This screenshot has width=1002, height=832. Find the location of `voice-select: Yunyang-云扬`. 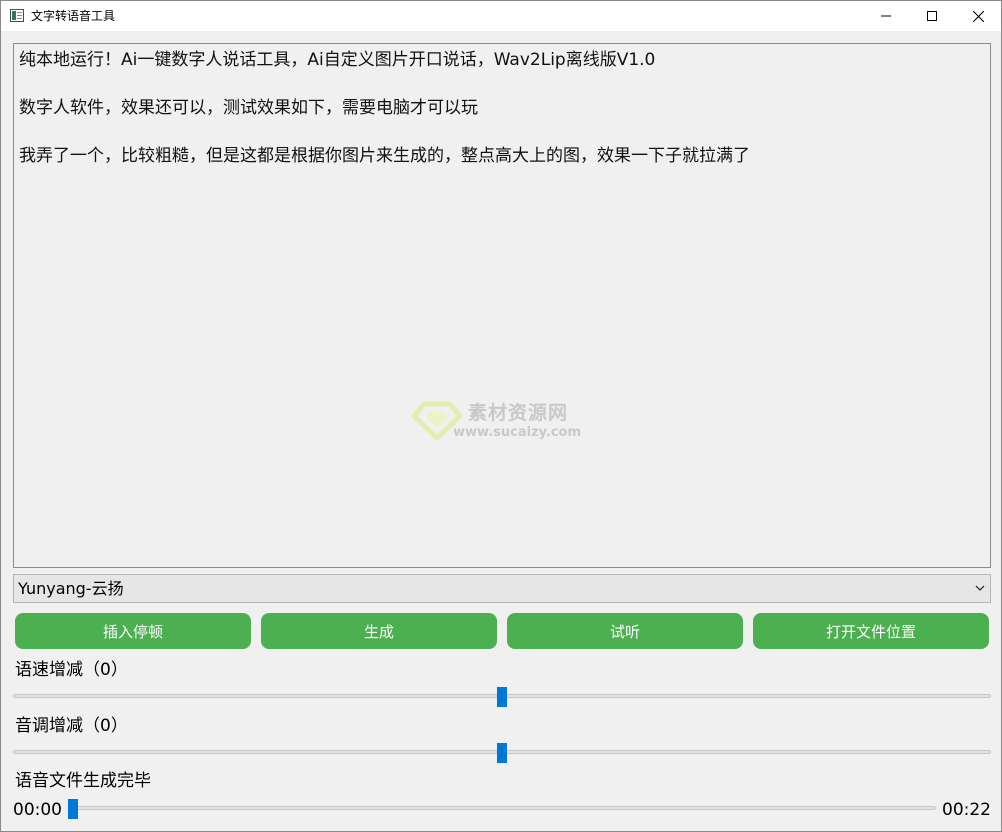

voice-select: Yunyang-云扬 is located at coordinates (502, 588).